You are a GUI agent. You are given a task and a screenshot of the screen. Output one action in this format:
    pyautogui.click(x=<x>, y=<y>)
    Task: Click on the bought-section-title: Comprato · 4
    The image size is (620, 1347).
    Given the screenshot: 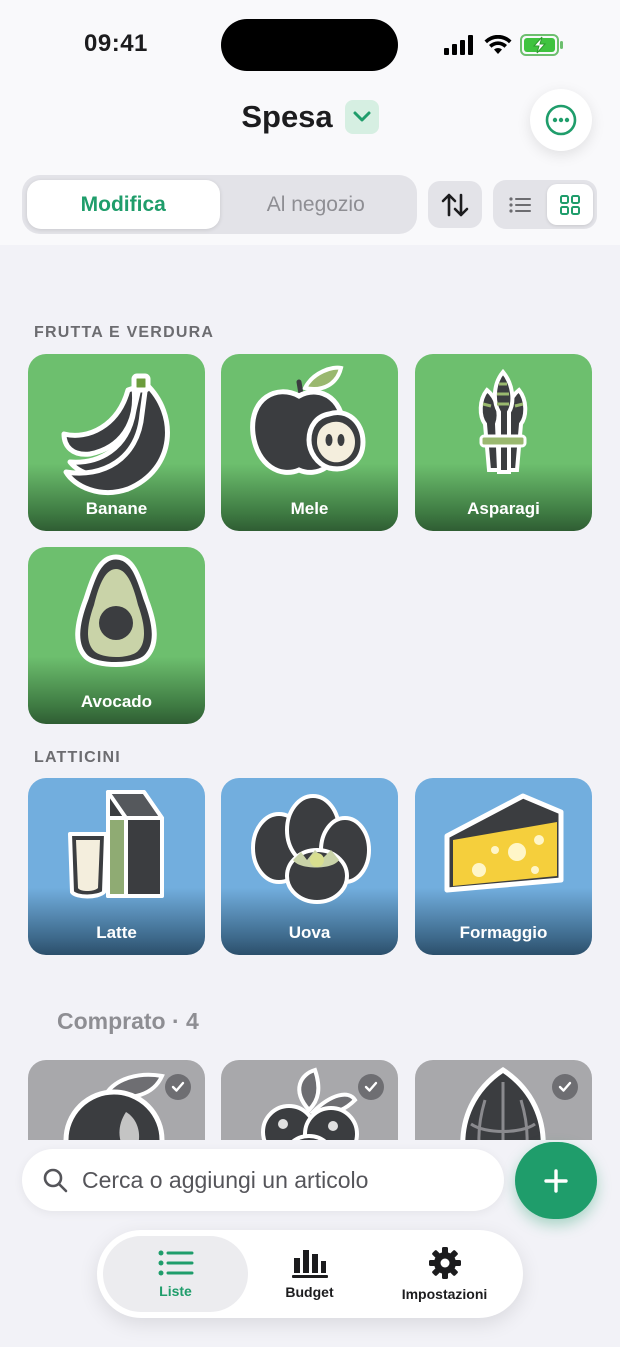 What is the action you would take?
    pyautogui.click(x=128, y=1021)
    